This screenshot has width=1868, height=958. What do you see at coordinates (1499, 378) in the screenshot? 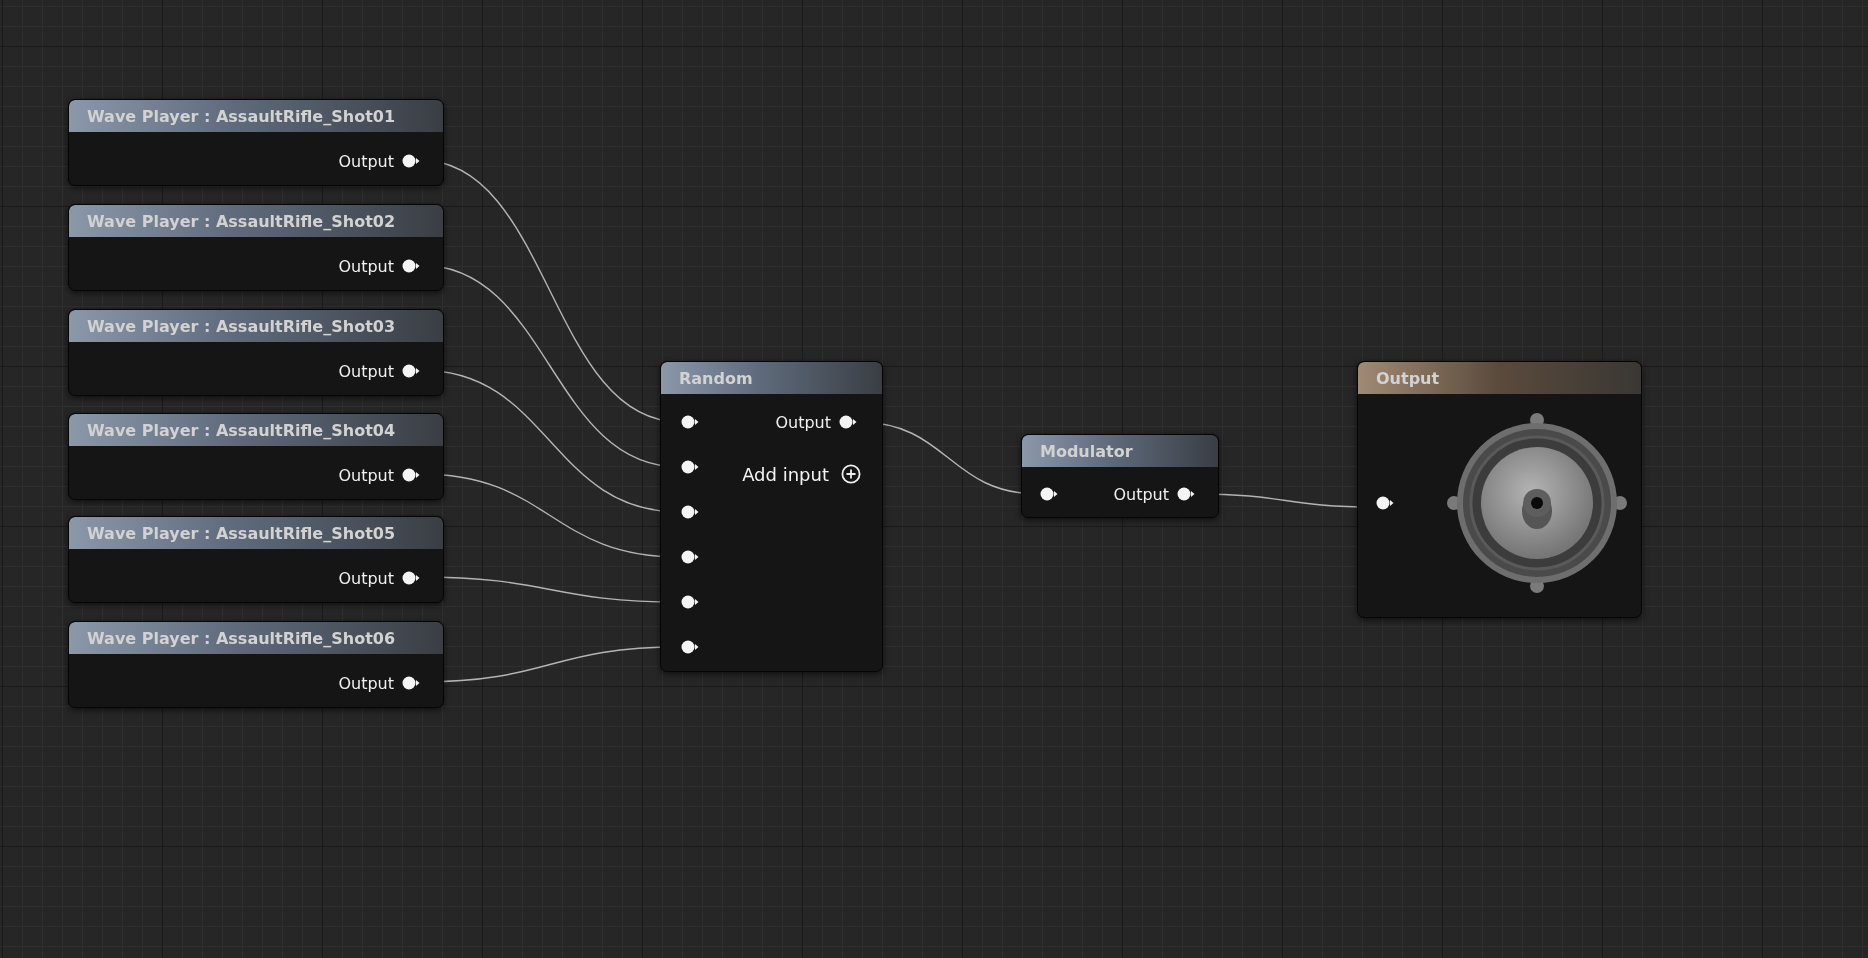
I see `node-title: Output` at bounding box center [1499, 378].